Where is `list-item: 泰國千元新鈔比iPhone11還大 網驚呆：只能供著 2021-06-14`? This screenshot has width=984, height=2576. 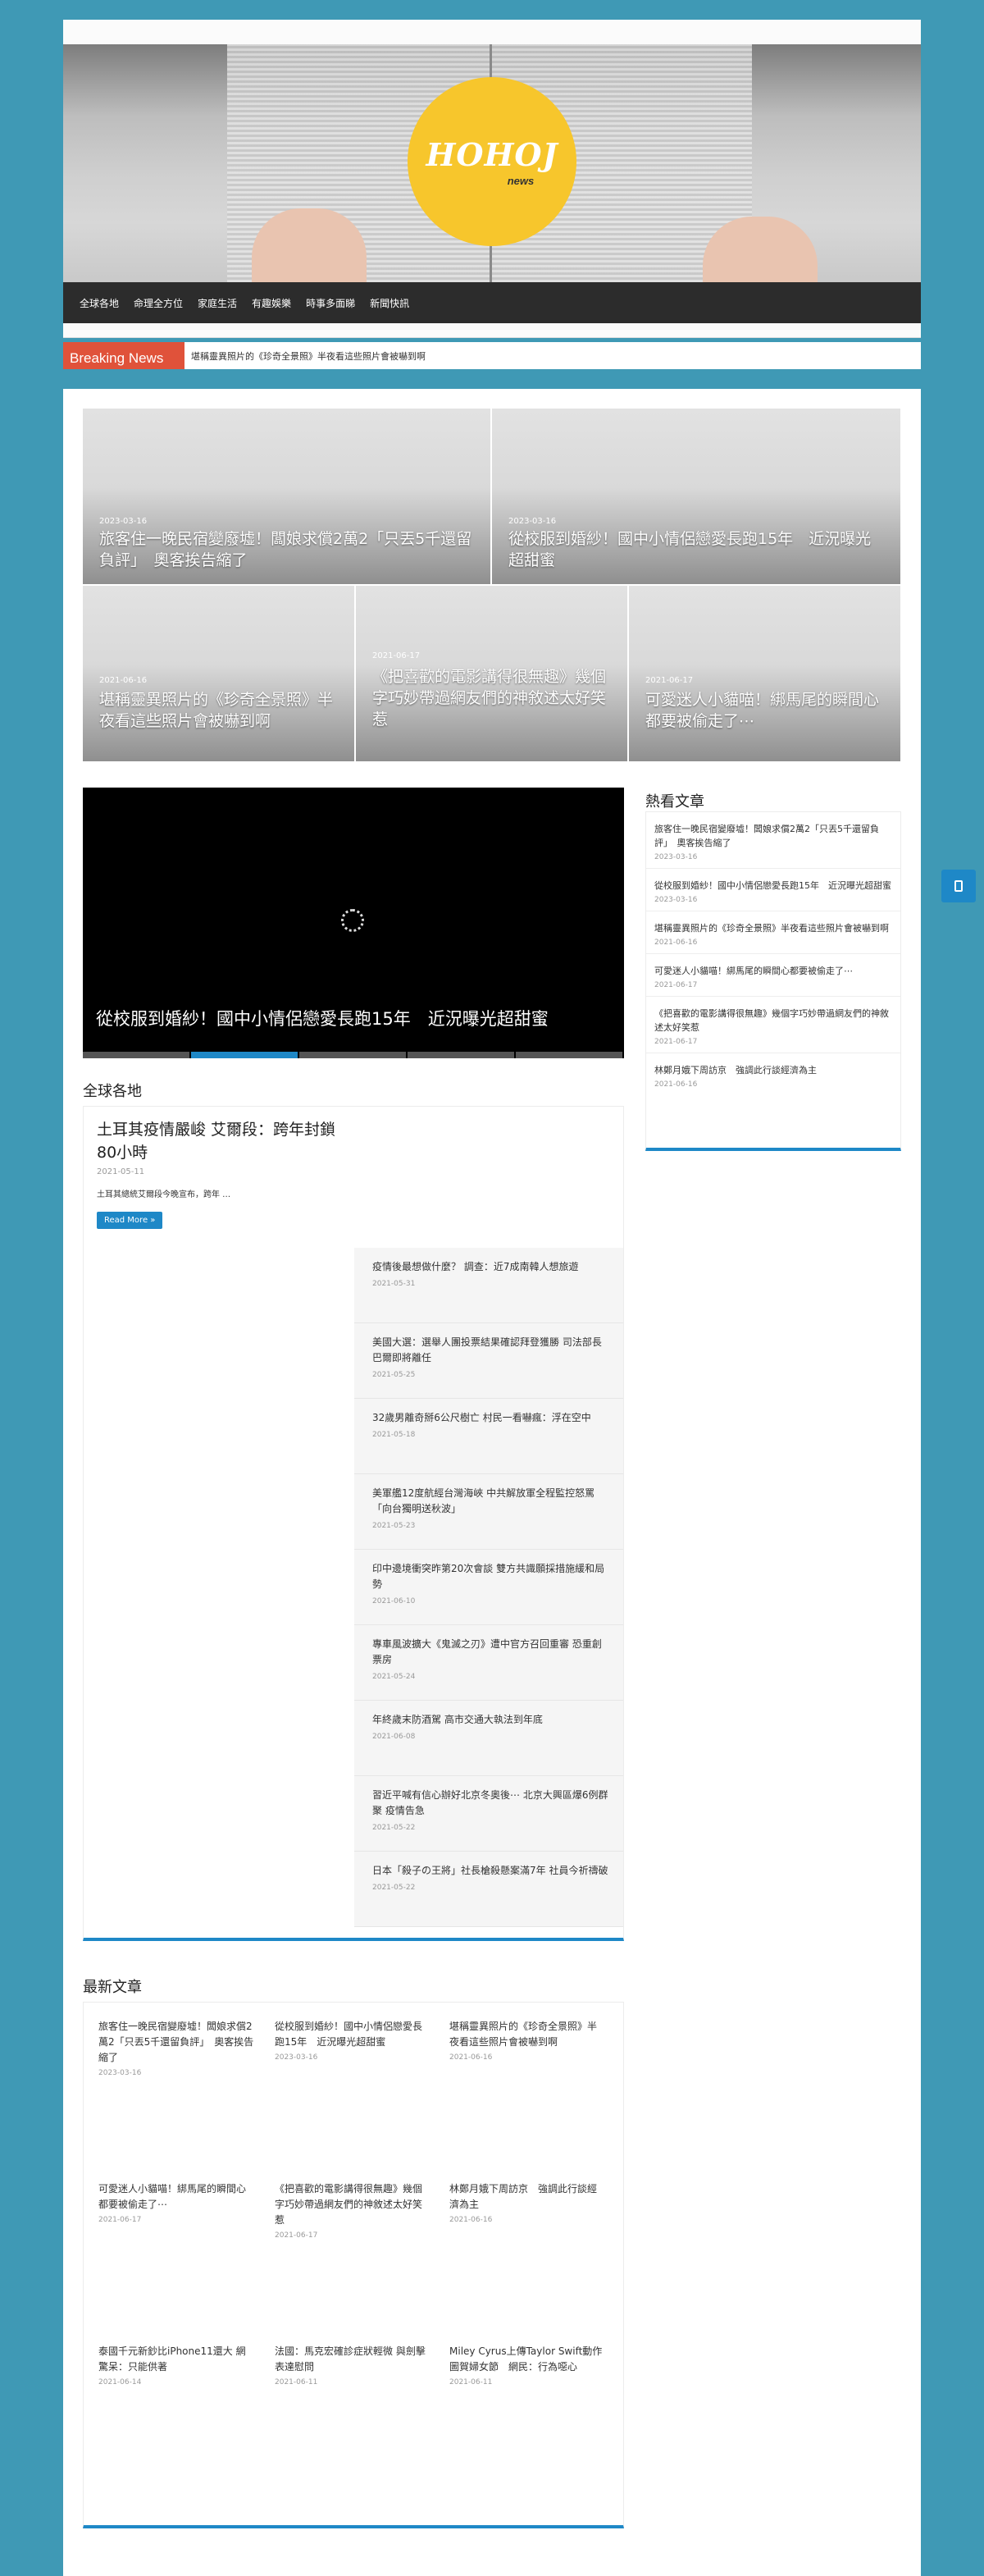 list-item: 泰國千元新鈔比iPhone11還大 網驚呆：只能供著 2021-06-14 is located at coordinates (176, 2365).